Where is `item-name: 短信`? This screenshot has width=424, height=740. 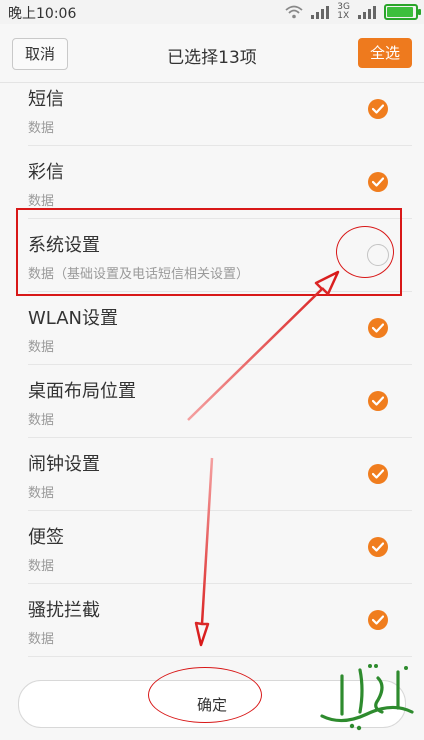
item-name: 短信 is located at coordinates (46, 99).